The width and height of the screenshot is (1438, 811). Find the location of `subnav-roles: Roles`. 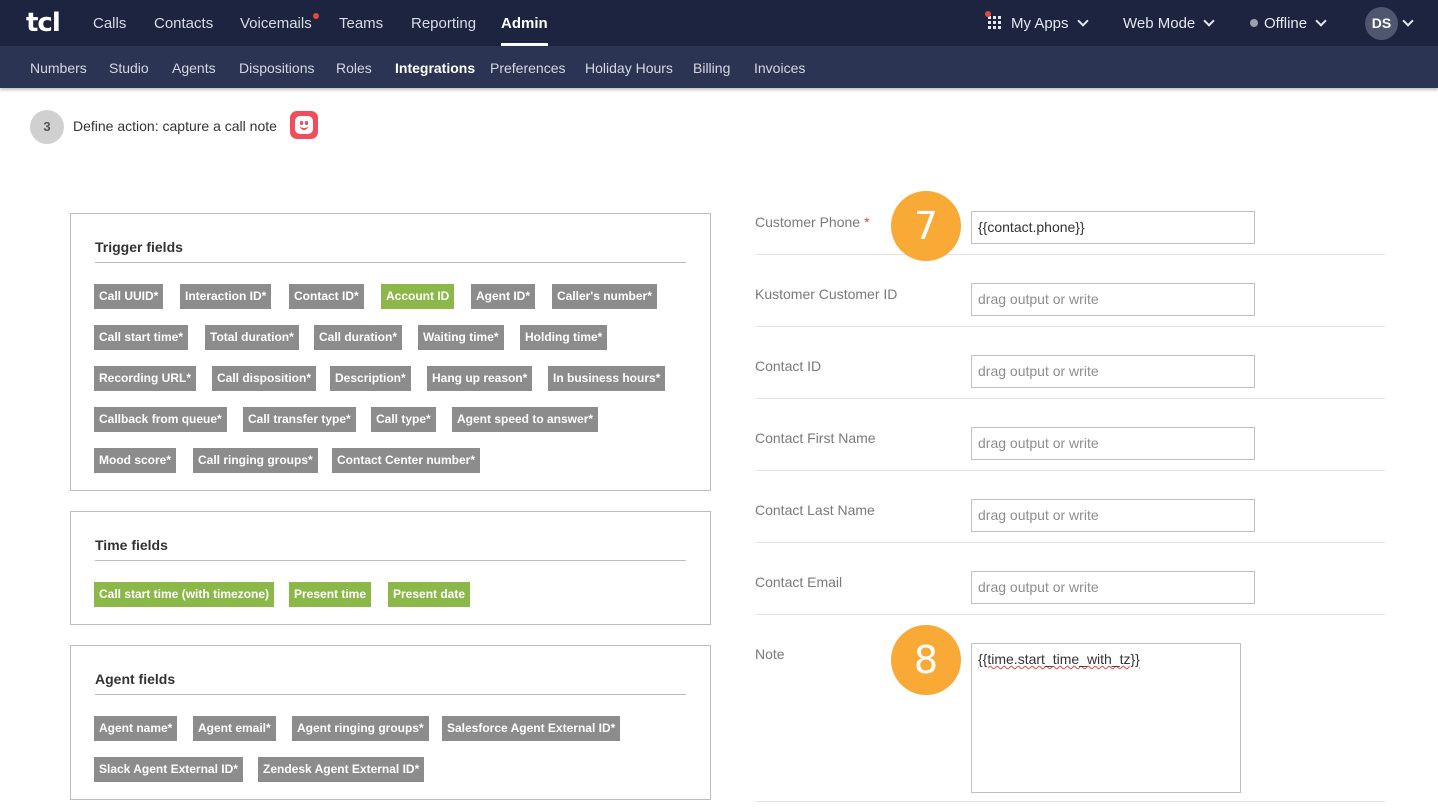

subnav-roles: Roles is located at coordinates (354, 68).